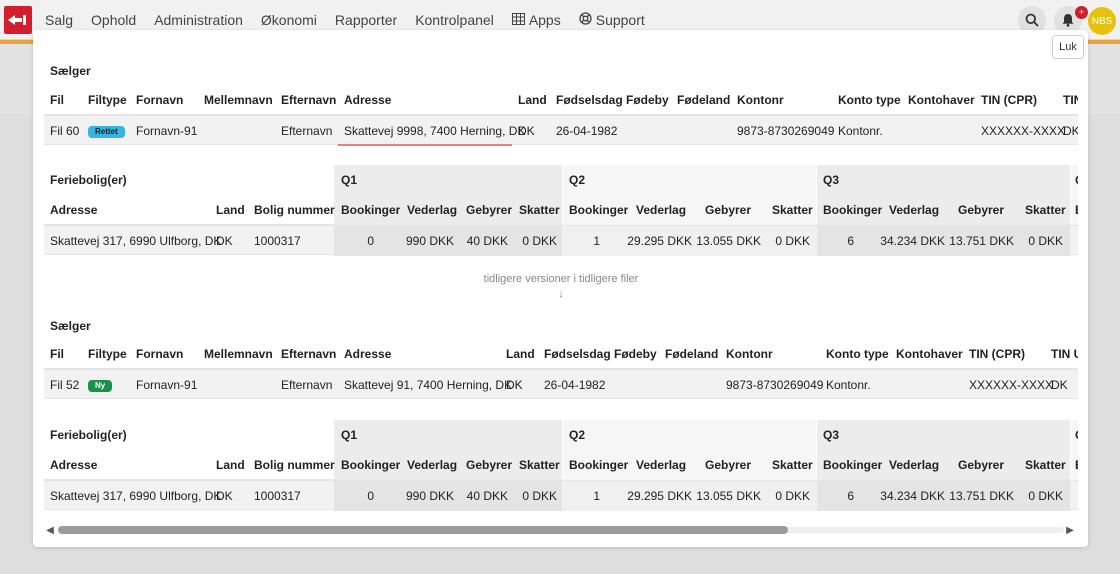 The height and width of the screenshot is (574, 1120). Describe the element at coordinates (70, 326) in the screenshot. I see `seller-section-title: Sælger` at that location.